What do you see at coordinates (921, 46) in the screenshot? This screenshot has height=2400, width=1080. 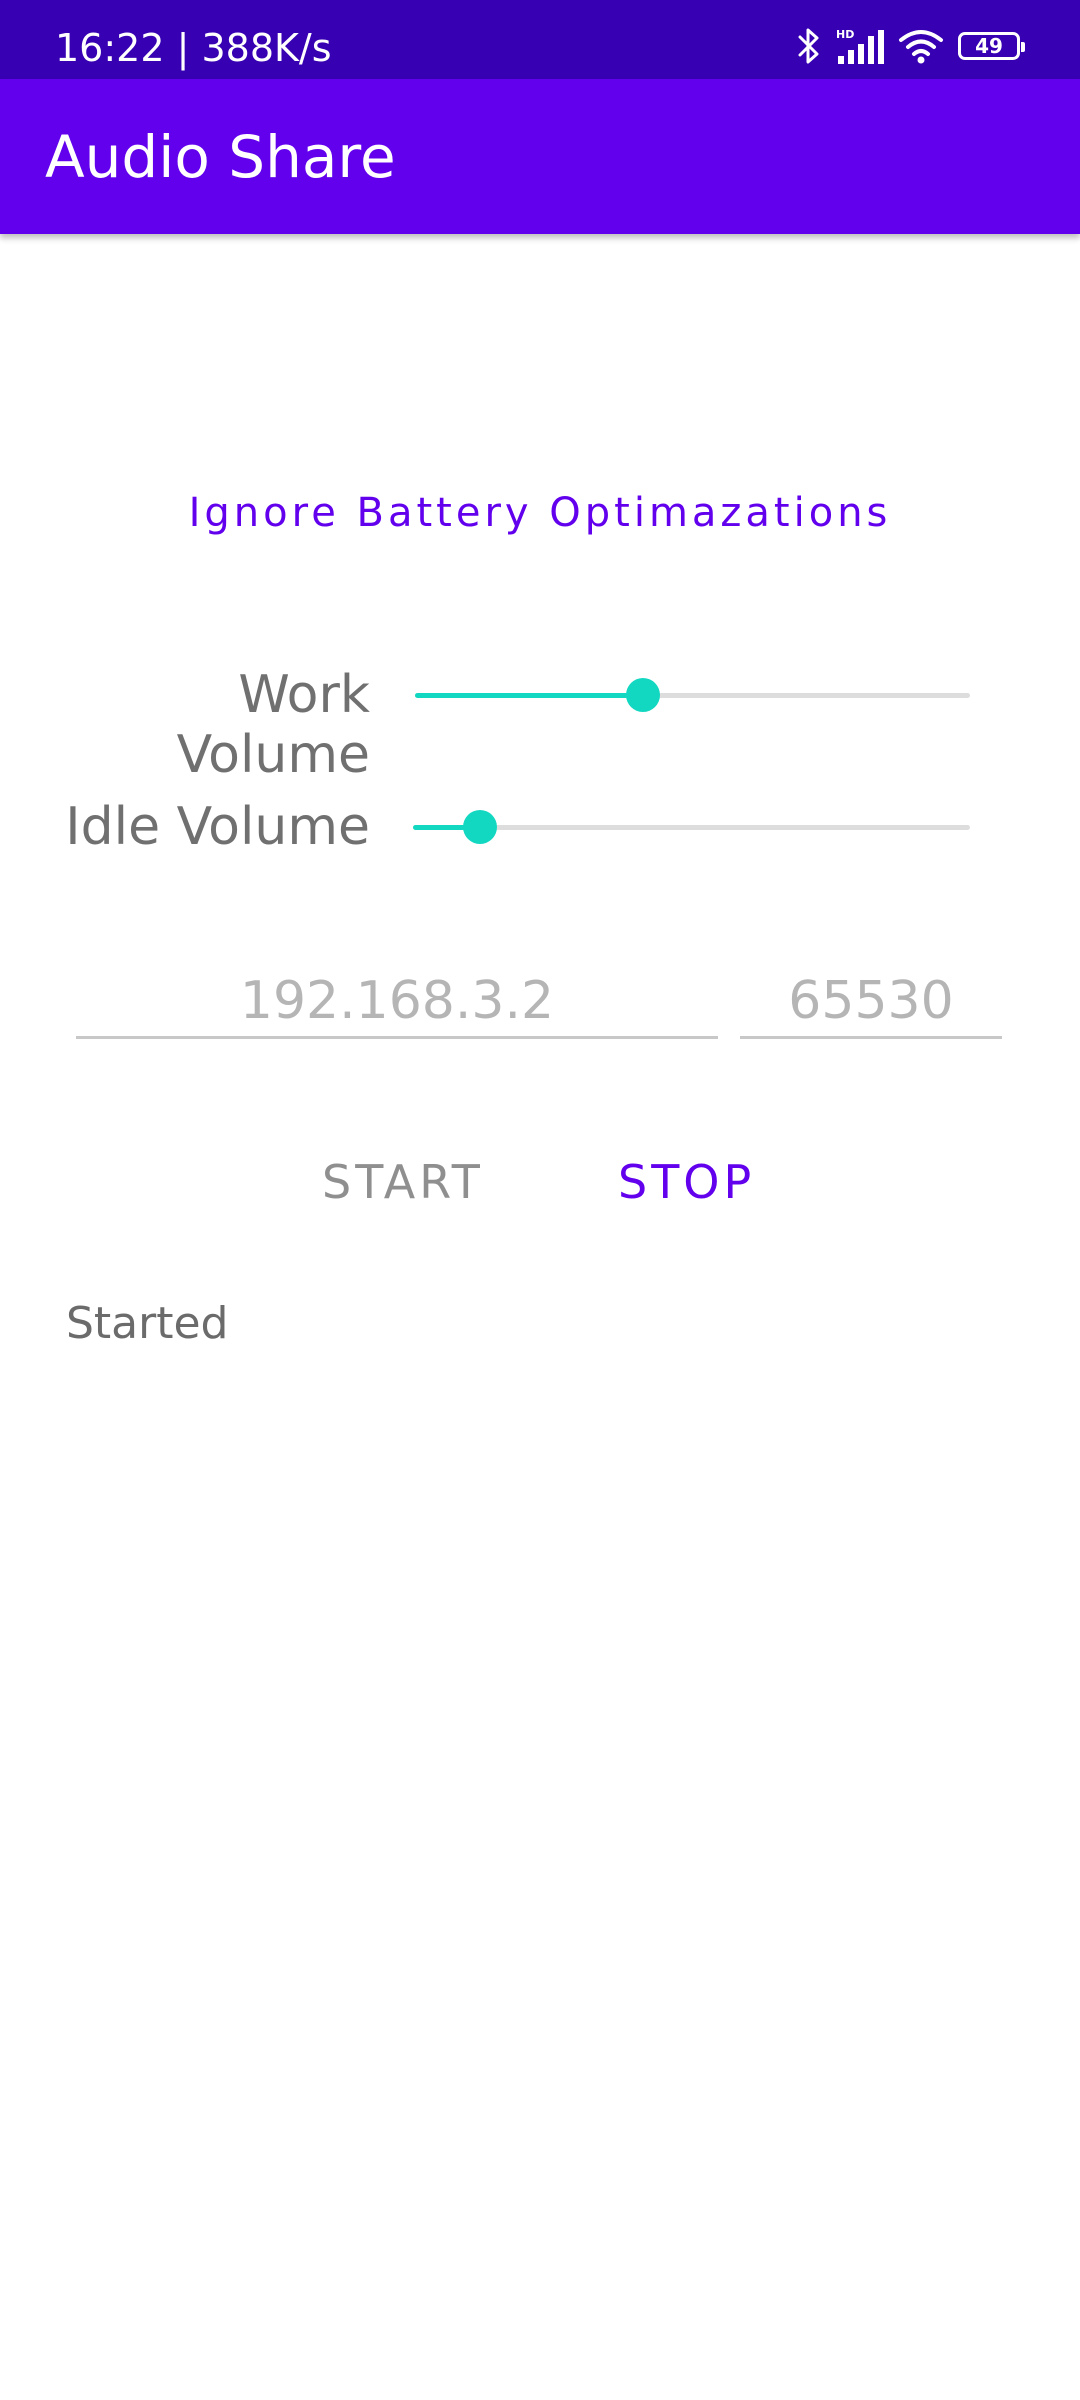 I see `wifi-icon` at bounding box center [921, 46].